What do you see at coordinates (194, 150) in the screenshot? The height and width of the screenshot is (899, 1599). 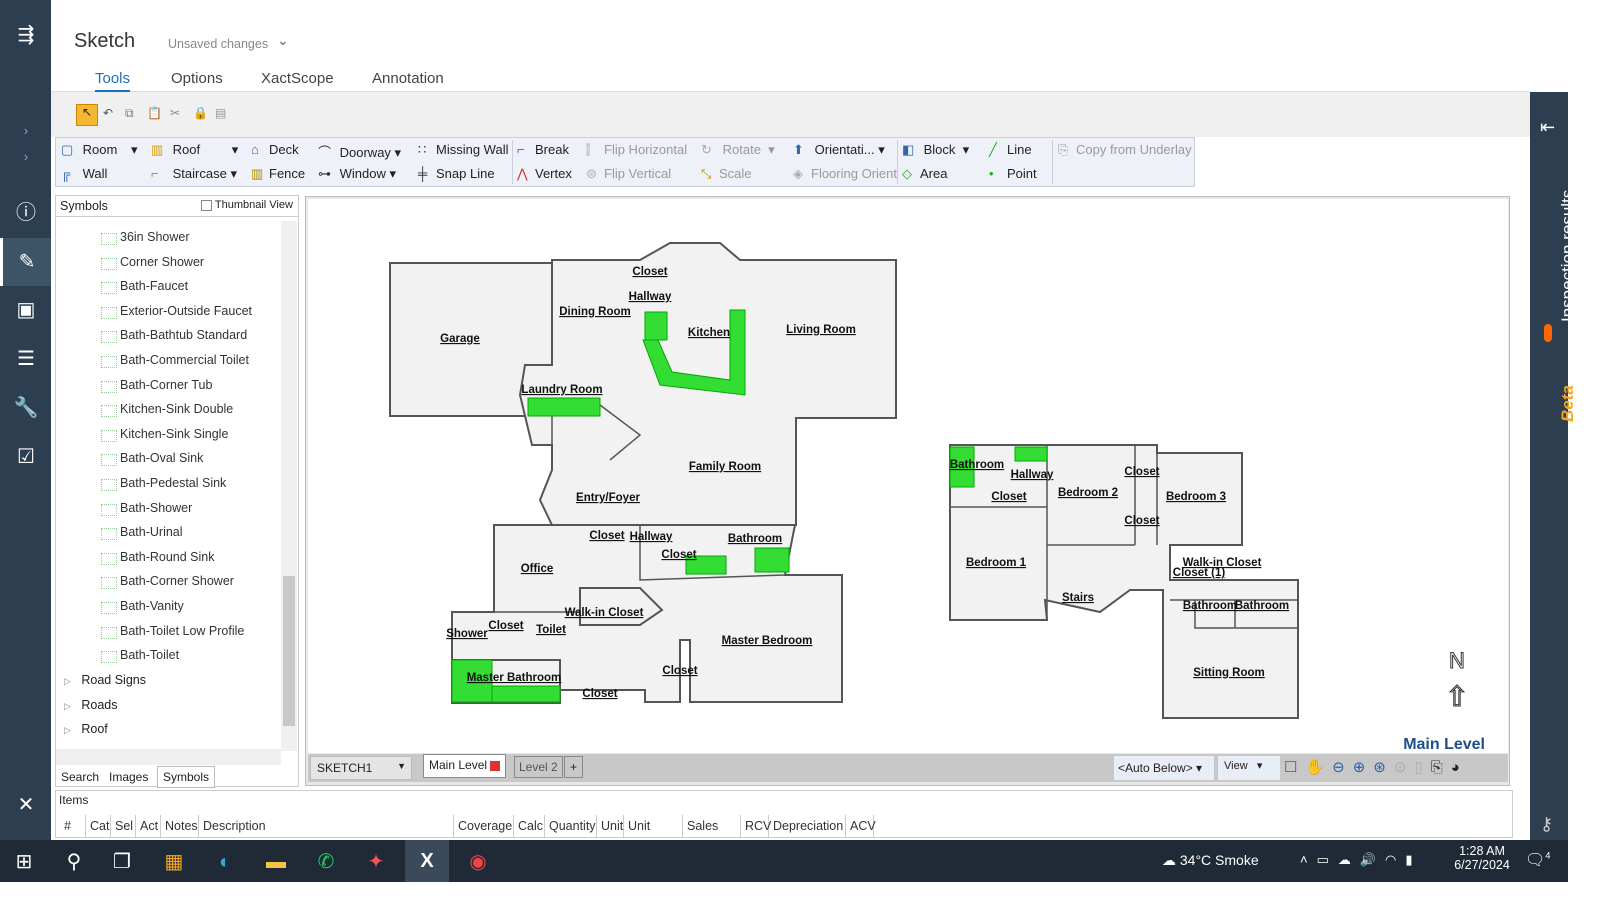 I see `roof-button: ▥ Roof ▾` at bounding box center [194, 150].